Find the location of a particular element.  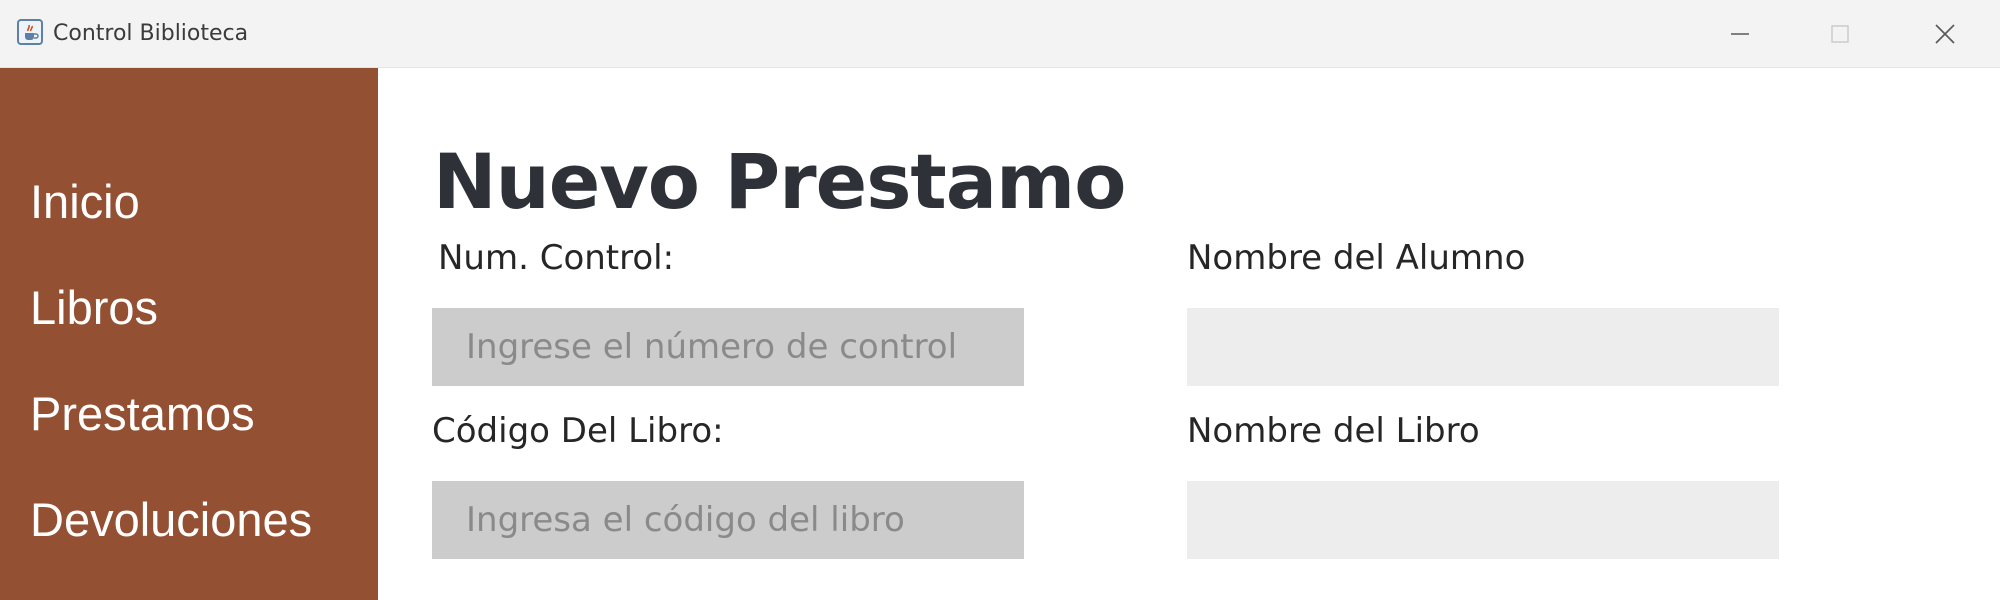

close-button is located at coordinates (1945, 34).